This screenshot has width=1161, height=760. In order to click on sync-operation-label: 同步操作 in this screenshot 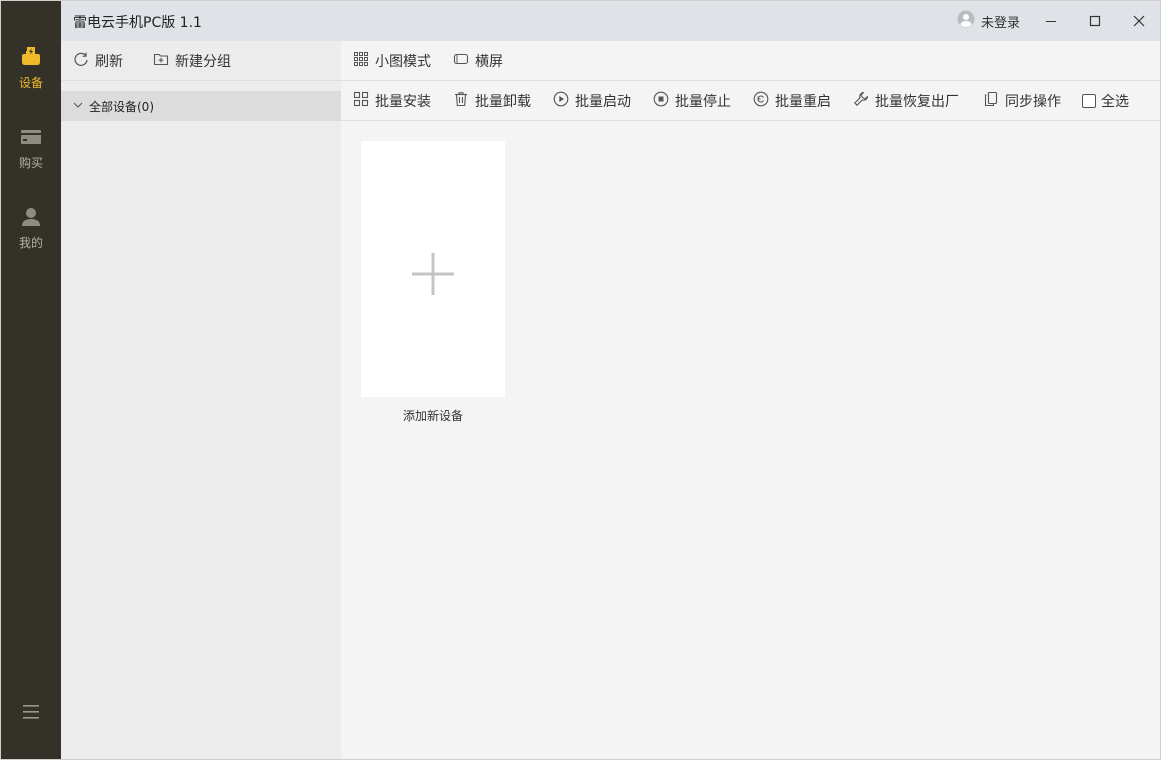, I will do `click(1033, 102)`.